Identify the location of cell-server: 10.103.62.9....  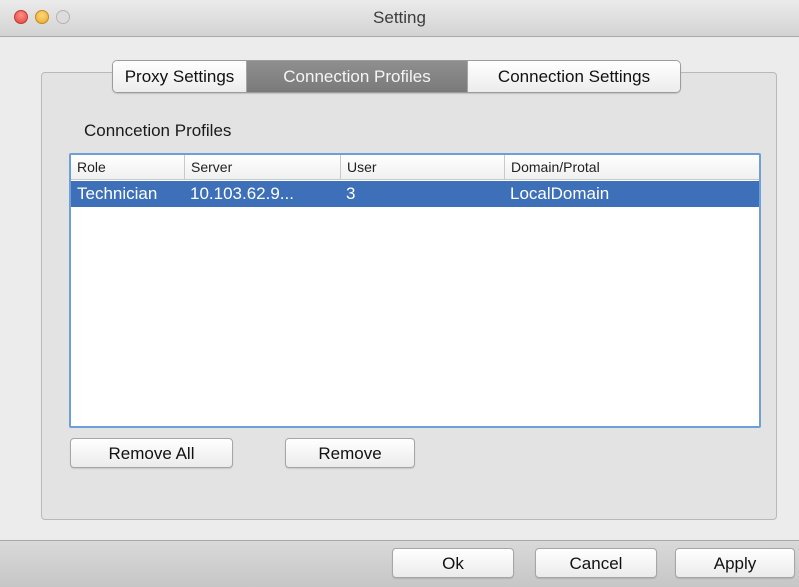
(242, 193).